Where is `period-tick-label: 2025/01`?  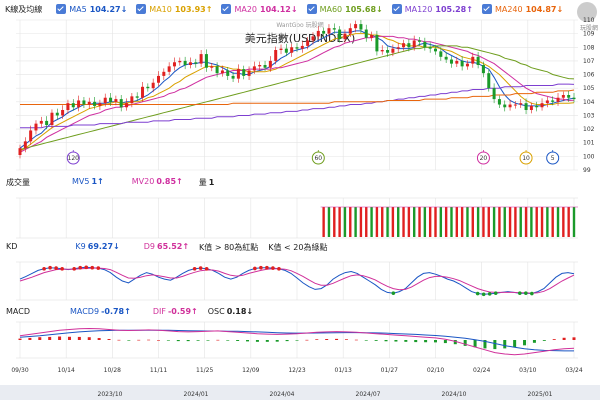
period-tick-label: 2025/01 is located at coordinates (540, 394).